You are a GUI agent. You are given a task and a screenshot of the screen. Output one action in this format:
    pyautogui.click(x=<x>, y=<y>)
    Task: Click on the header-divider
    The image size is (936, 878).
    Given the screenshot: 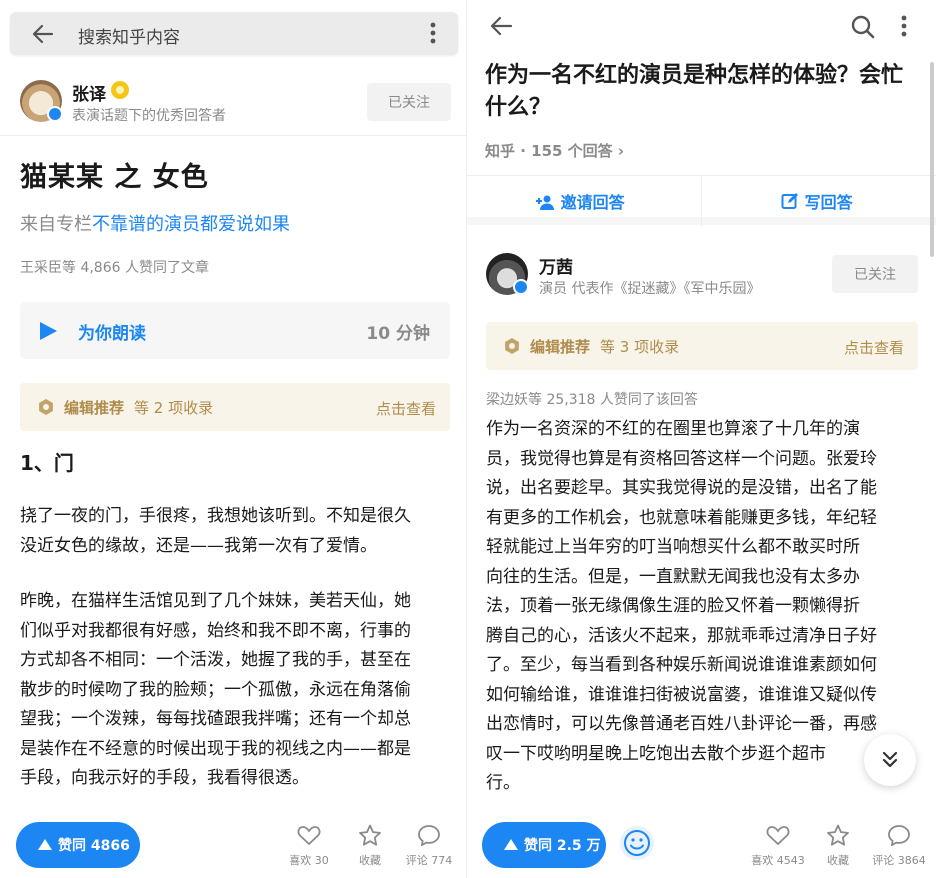 What is the action you would take?
    pyautogui.click(x=233, y=135)
    